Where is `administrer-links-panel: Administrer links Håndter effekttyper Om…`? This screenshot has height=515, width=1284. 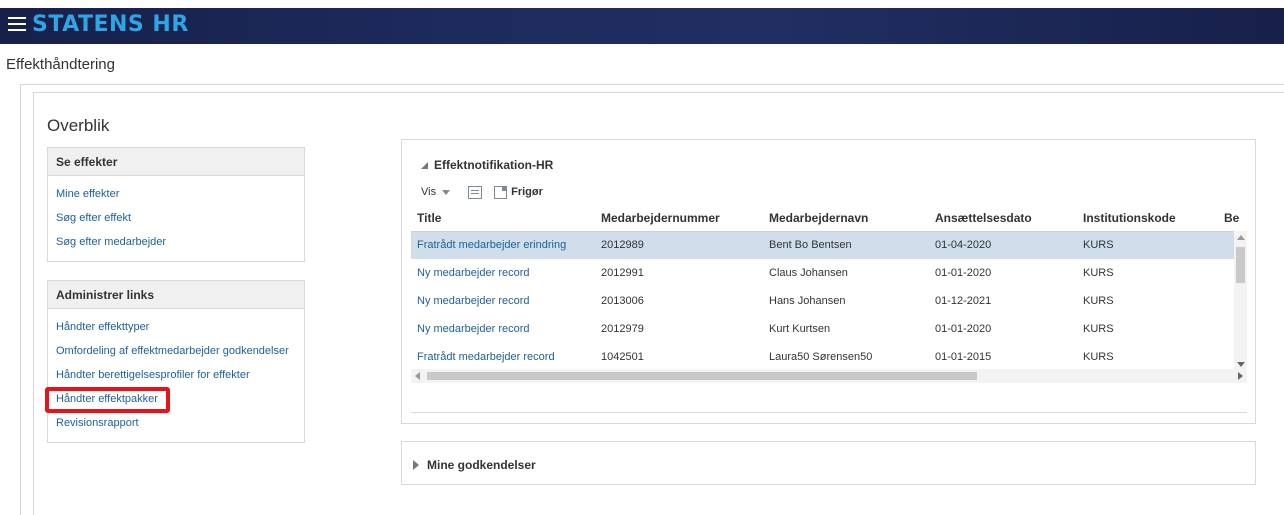 administrer-links-panel: Administrer links Håndter effekttyper Om… is located at coordinates (176, 361).